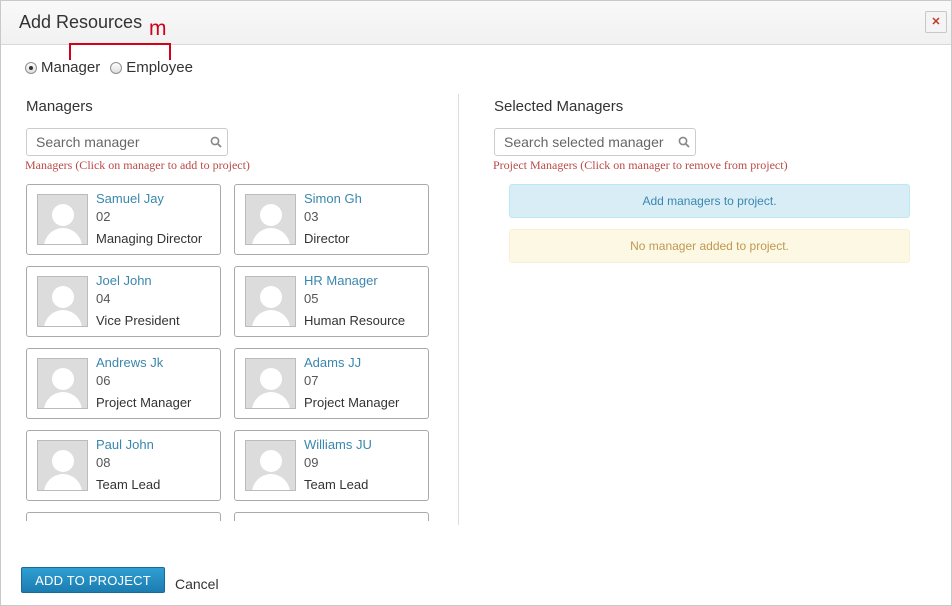 This screenshot has height=606, width=952. What do you see at coordinates (71, 67) in the screenshot?
I see `radio-manager-label: Manager` at bounding box center [71, 67].